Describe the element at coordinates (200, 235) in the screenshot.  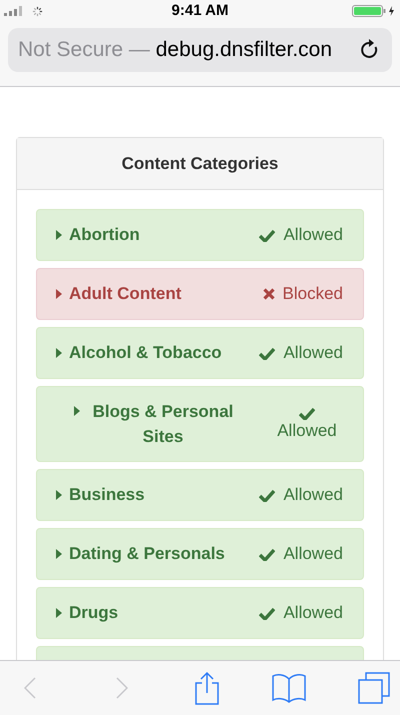
I see `category-row: Abortion Allowed` at that location.